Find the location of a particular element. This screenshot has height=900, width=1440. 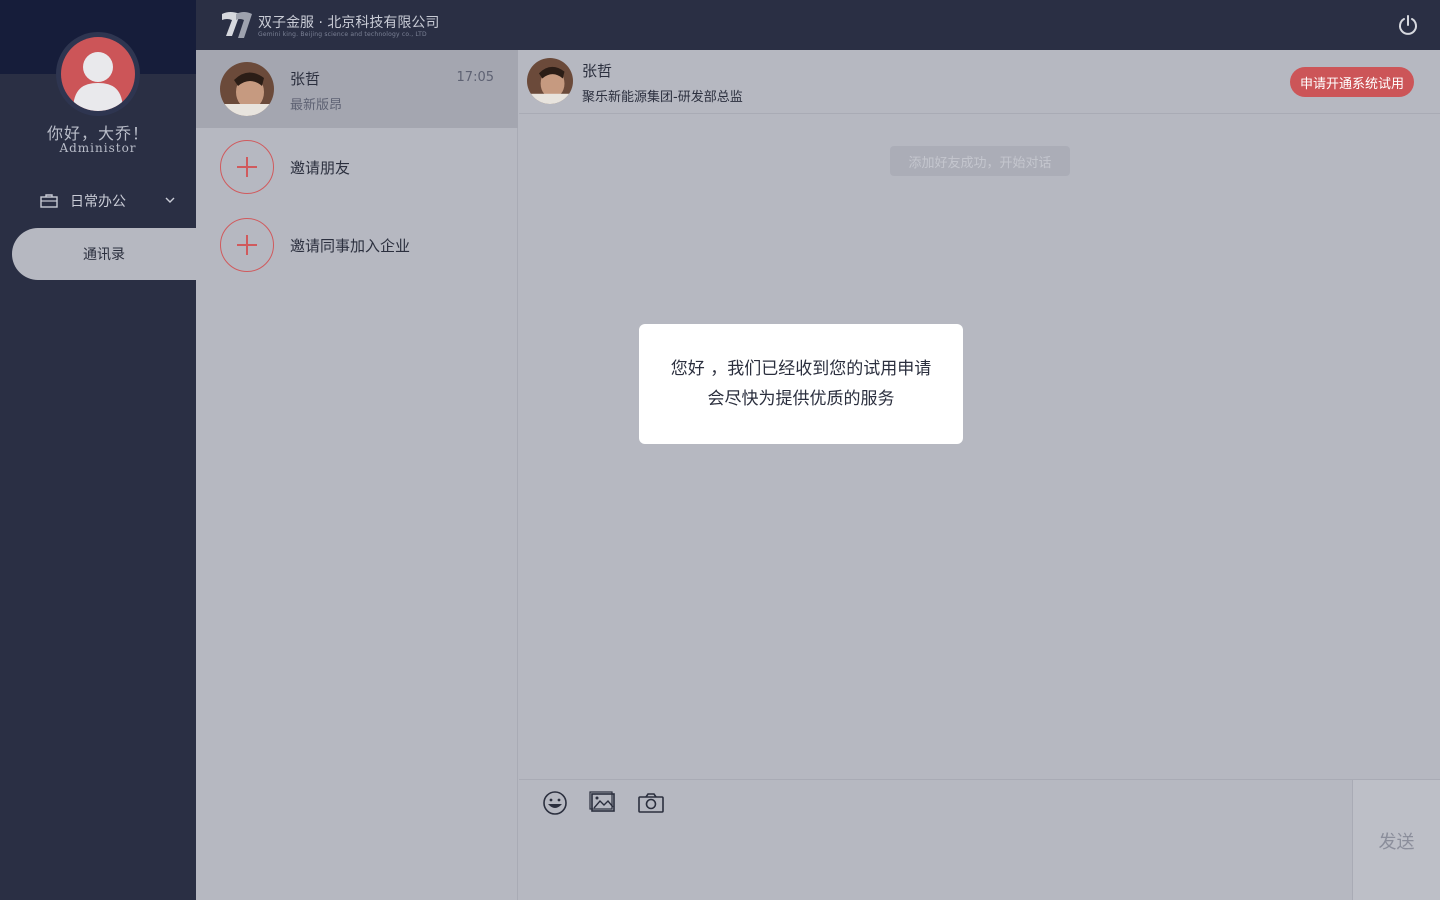

nav-group-daily-office: 日常办公 is located at coordinates (110, 201).